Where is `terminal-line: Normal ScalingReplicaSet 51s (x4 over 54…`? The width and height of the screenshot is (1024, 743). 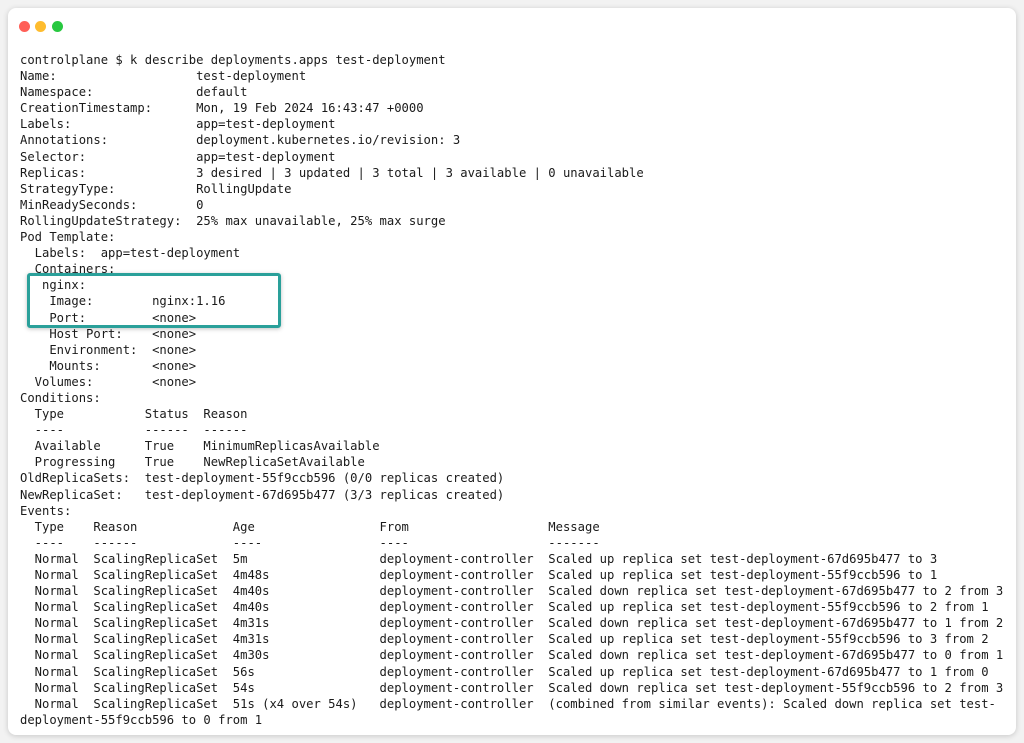
terminal-line: Normal ScalingReplicaSet 51s (x4 over 54… is located at coordinates (508, 703).